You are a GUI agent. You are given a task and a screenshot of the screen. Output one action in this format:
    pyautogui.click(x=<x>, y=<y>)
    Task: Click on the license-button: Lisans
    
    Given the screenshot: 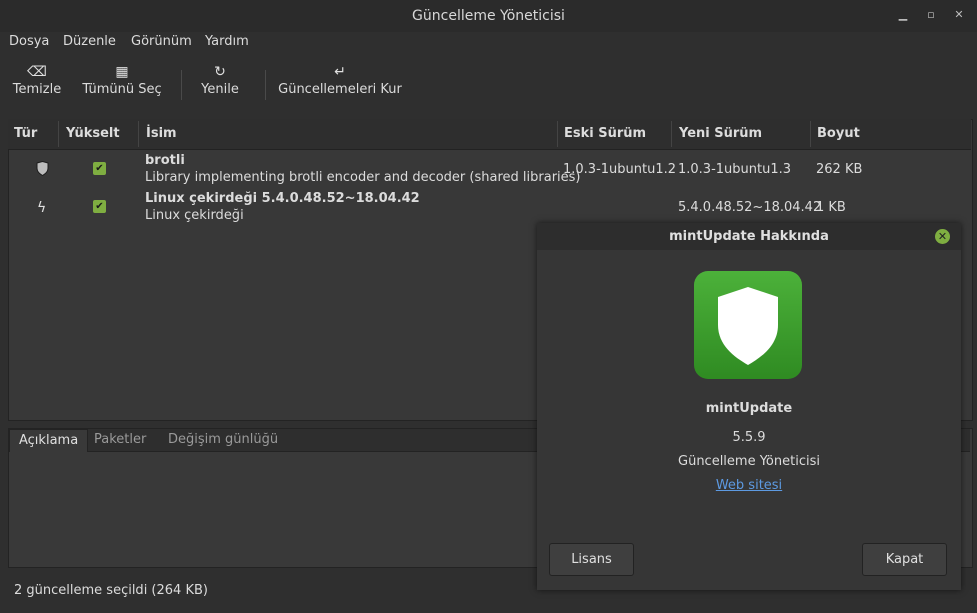 What is the action you would take?
    pyautogui.click(x=591, y=559)
    